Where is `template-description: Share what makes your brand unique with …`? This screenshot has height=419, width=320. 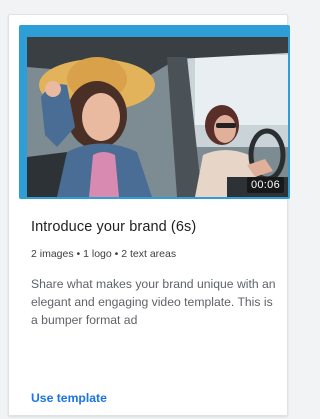
template-description: Share what makes your brand unique with … is located at coordinates (153, 302).